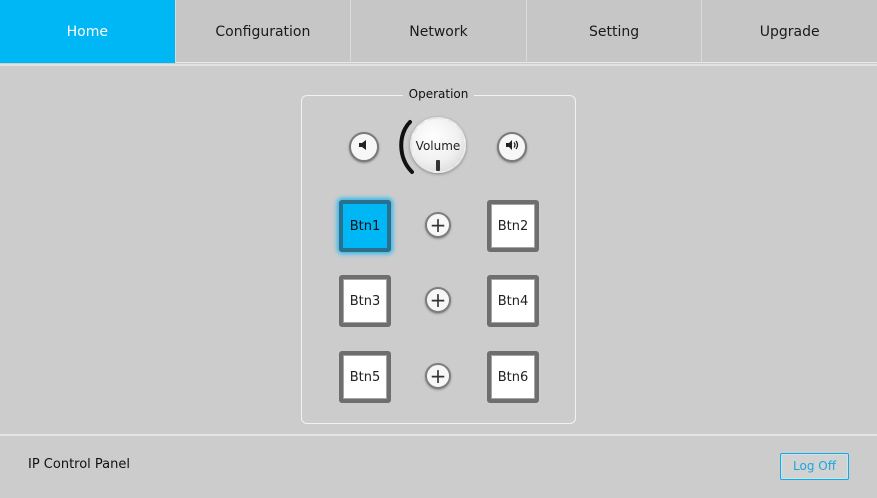 Image resolution: width=877 pixels, height=498 pixels. What do you see at coordinates (365, 377) in the screenshot?
I see `btn5-button: Btn5` at bounding box center [365, 377].